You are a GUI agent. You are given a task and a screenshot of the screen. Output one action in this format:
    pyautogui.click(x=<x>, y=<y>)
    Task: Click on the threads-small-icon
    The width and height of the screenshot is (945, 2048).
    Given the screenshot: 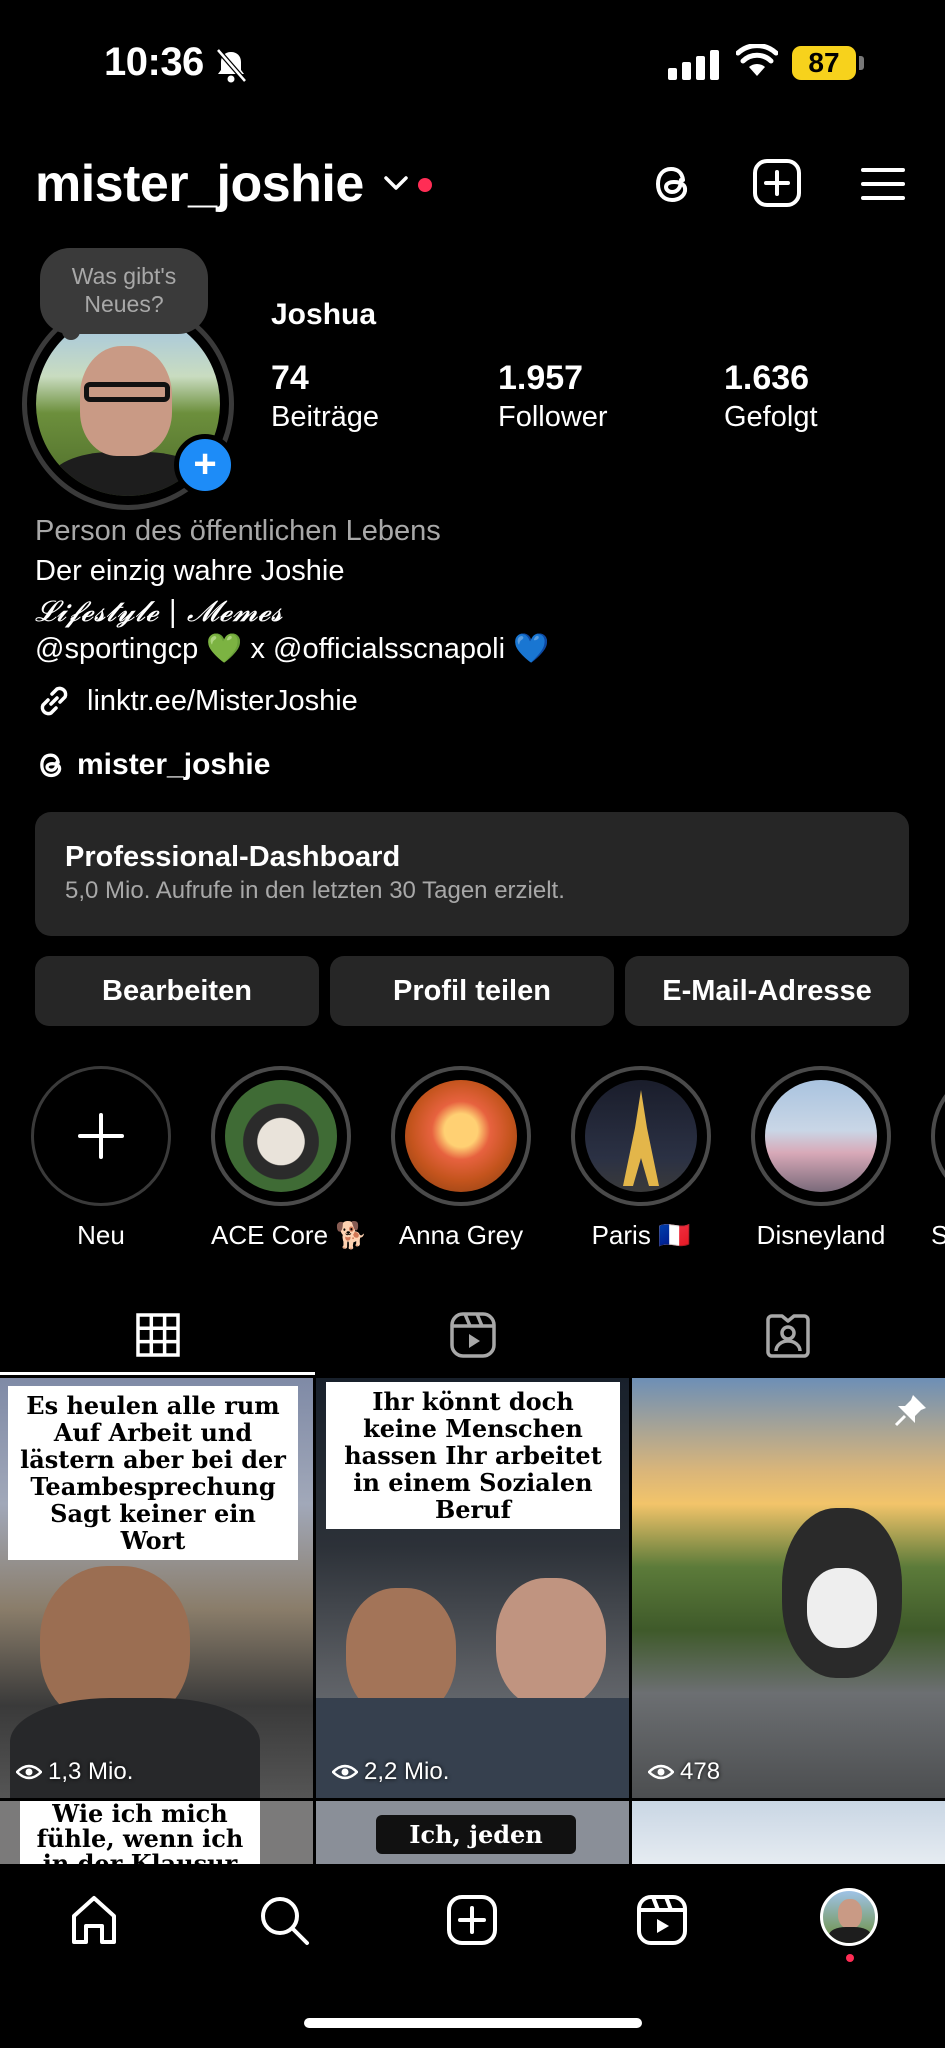 What is the action you would take?
    pyautogui.click(x=51, y=765)
    